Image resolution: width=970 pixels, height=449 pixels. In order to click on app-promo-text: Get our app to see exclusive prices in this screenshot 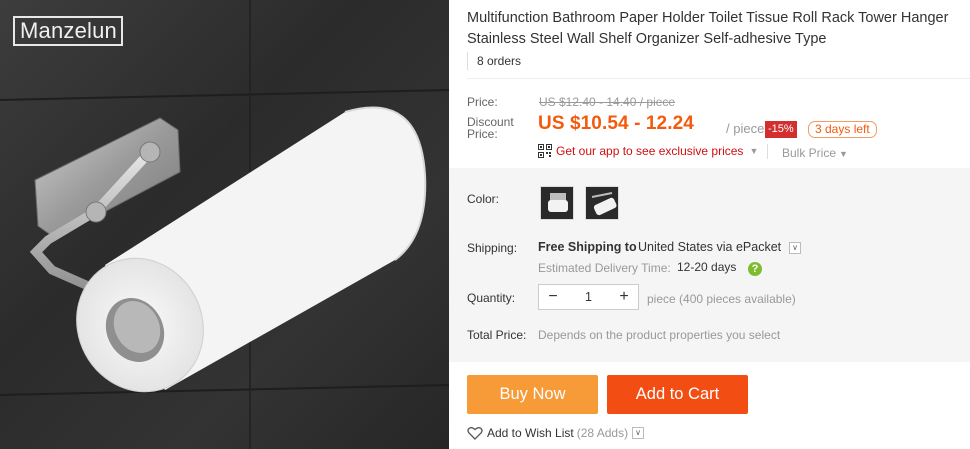, I will do `click(650, 151)`.